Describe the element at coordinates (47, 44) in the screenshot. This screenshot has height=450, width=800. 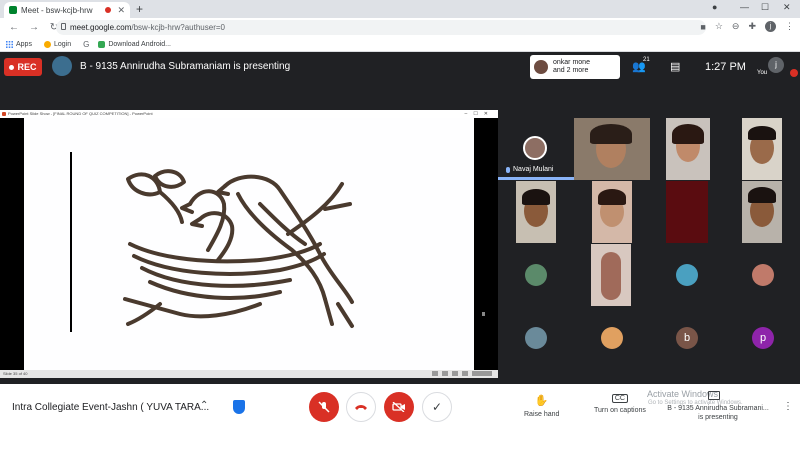
I see `login-star-icon` at that location.